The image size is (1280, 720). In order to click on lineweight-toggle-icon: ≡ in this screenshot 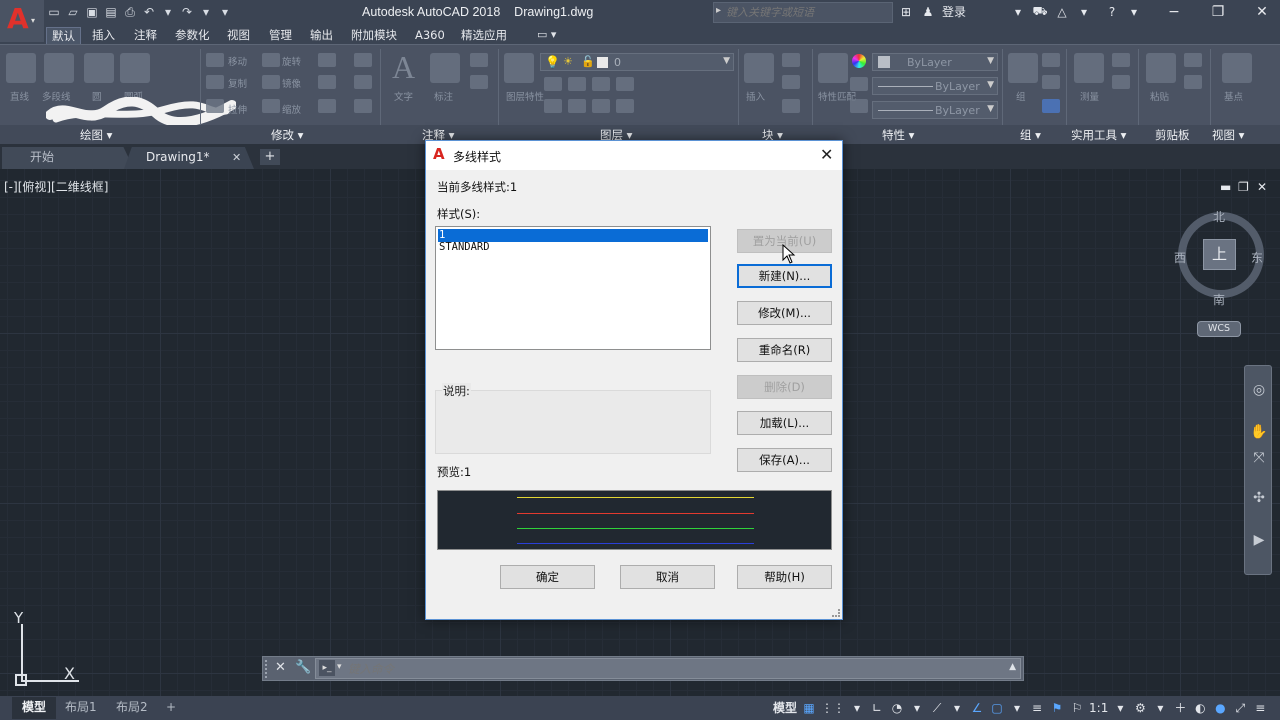, I will do `click(1037, 708)`.